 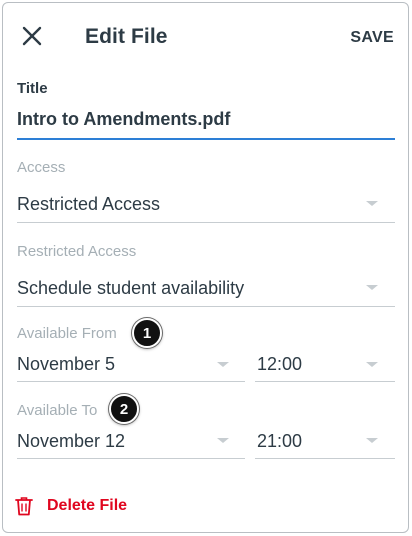 I want to click on restricted-access-label: Restricted Access, so click(x=77, y=251).